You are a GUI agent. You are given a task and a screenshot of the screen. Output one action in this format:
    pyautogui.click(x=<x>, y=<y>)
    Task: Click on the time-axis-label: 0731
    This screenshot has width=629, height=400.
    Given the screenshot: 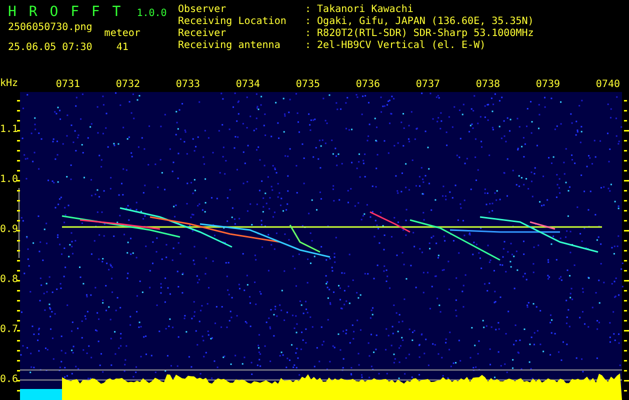 What is the action you would take?
    pyautogui.click(x=68, y=85)
    